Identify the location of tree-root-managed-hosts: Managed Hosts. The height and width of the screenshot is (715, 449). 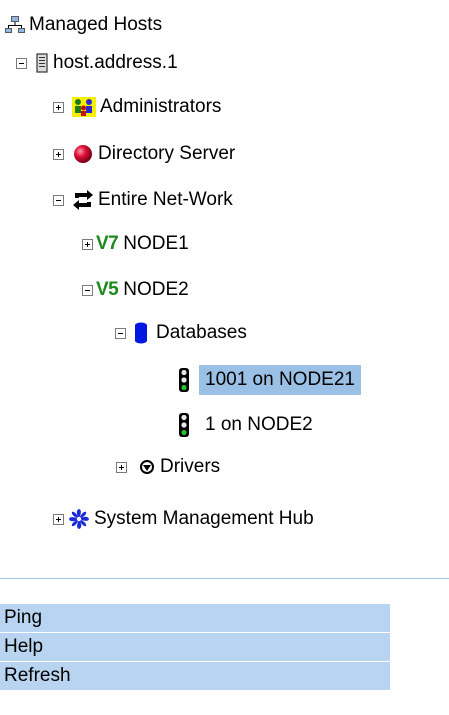
(83, 25).